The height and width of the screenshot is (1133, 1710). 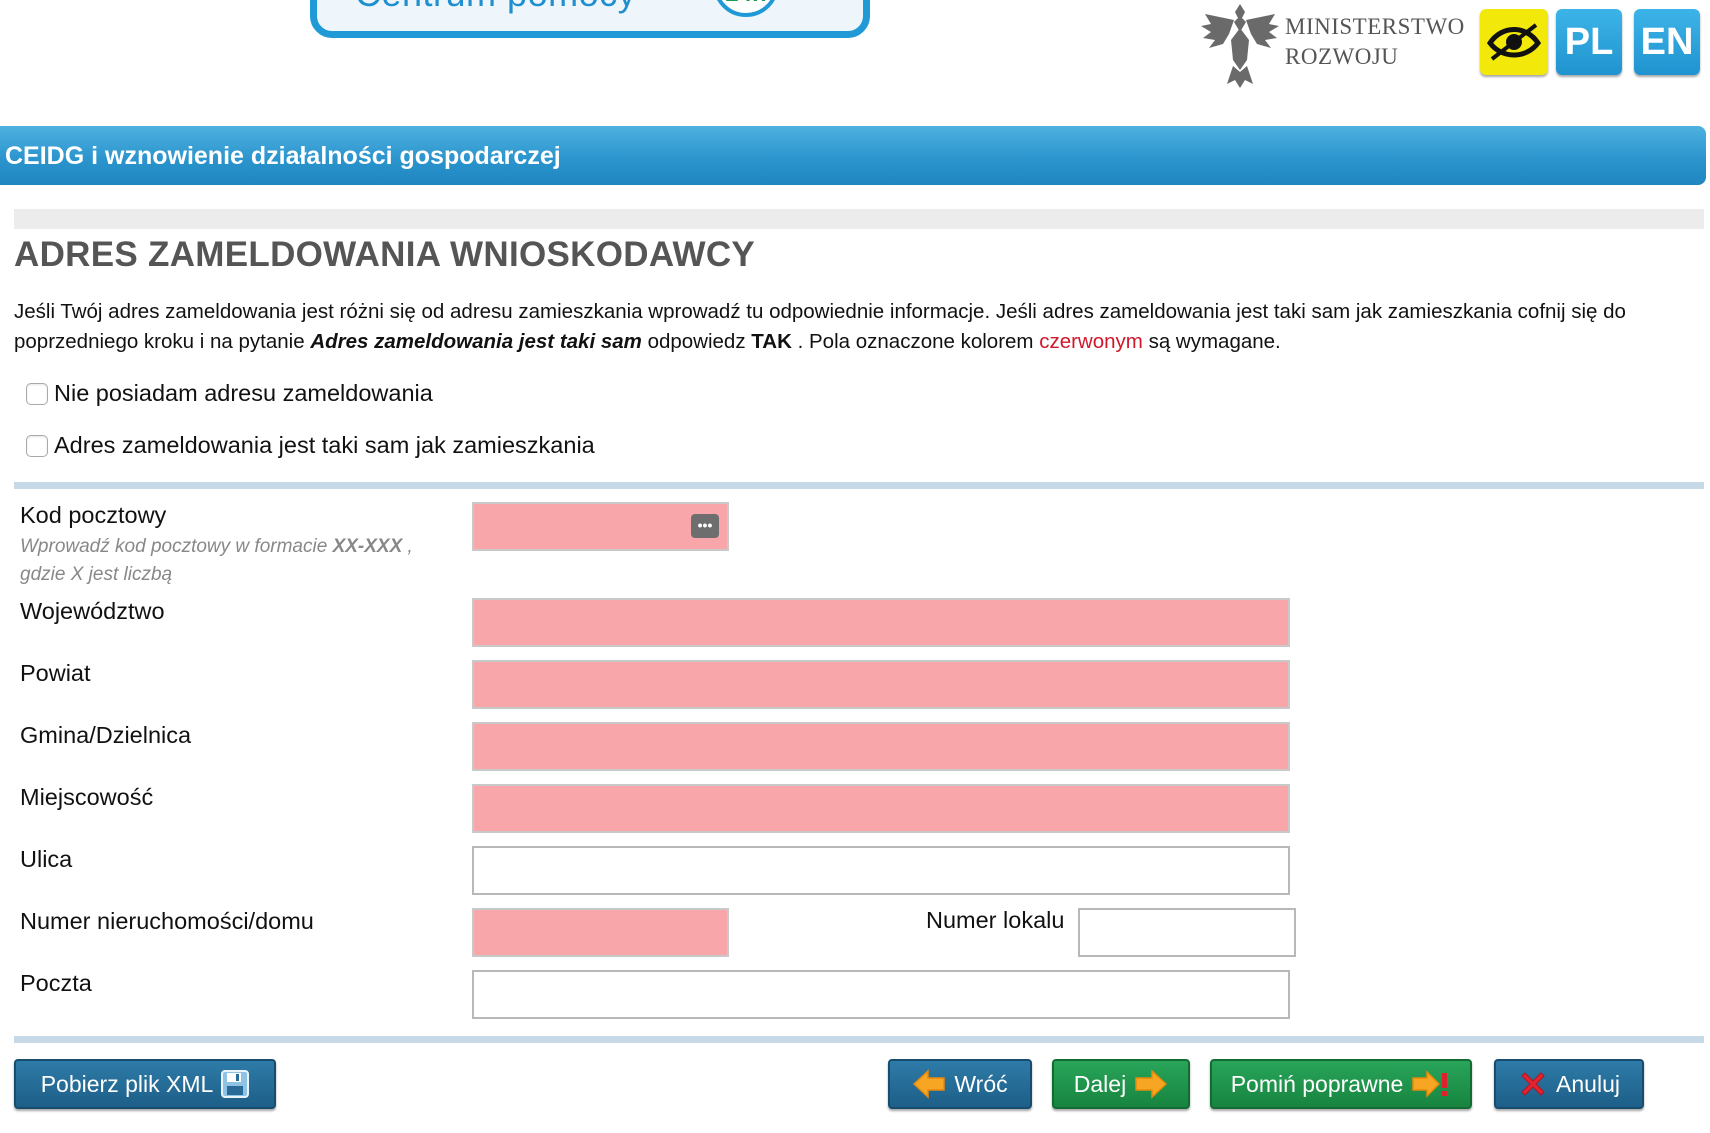 What do you see at coordinates (1187, 932) in the screenshot?
I see `apartment-number-input` at bounding box center [1187, 932].